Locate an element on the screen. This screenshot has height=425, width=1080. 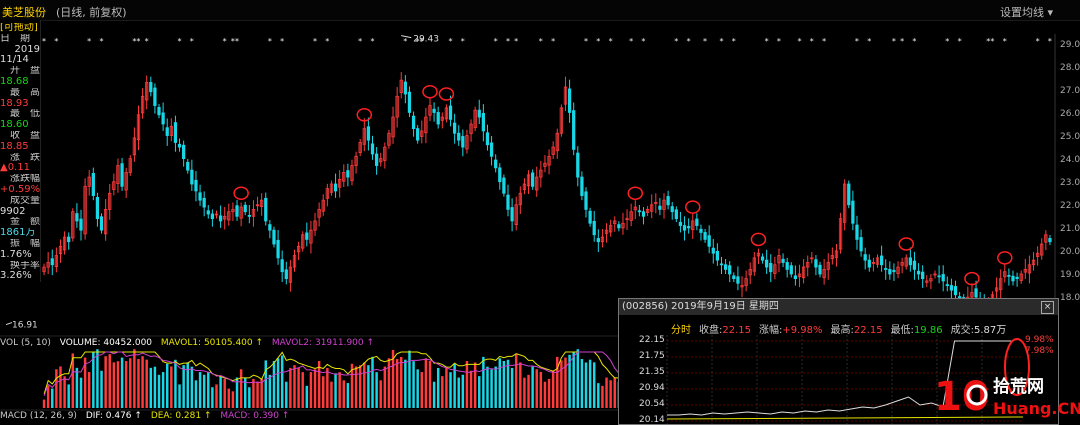
stock-name: 美芝股份 is located at coordinates (24, 12).